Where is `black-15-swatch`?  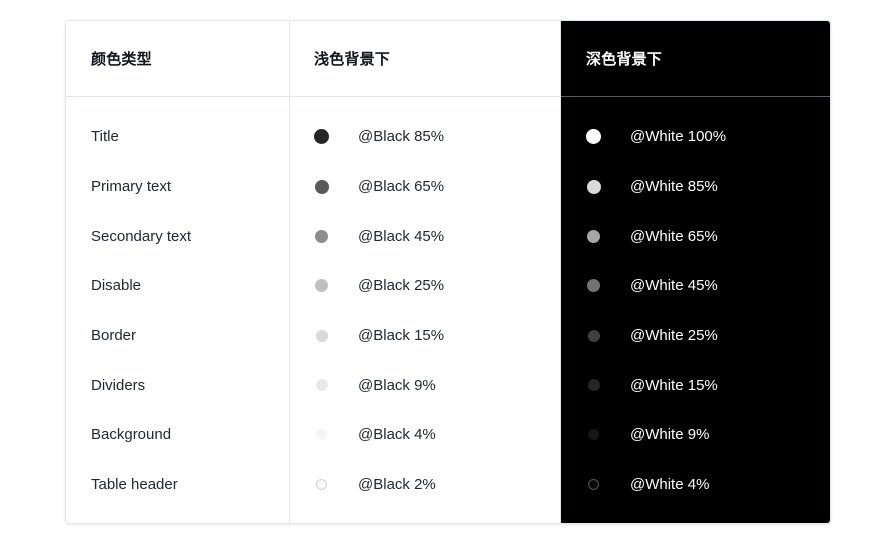 black-15-swatch is located at coordinates (321, 335).